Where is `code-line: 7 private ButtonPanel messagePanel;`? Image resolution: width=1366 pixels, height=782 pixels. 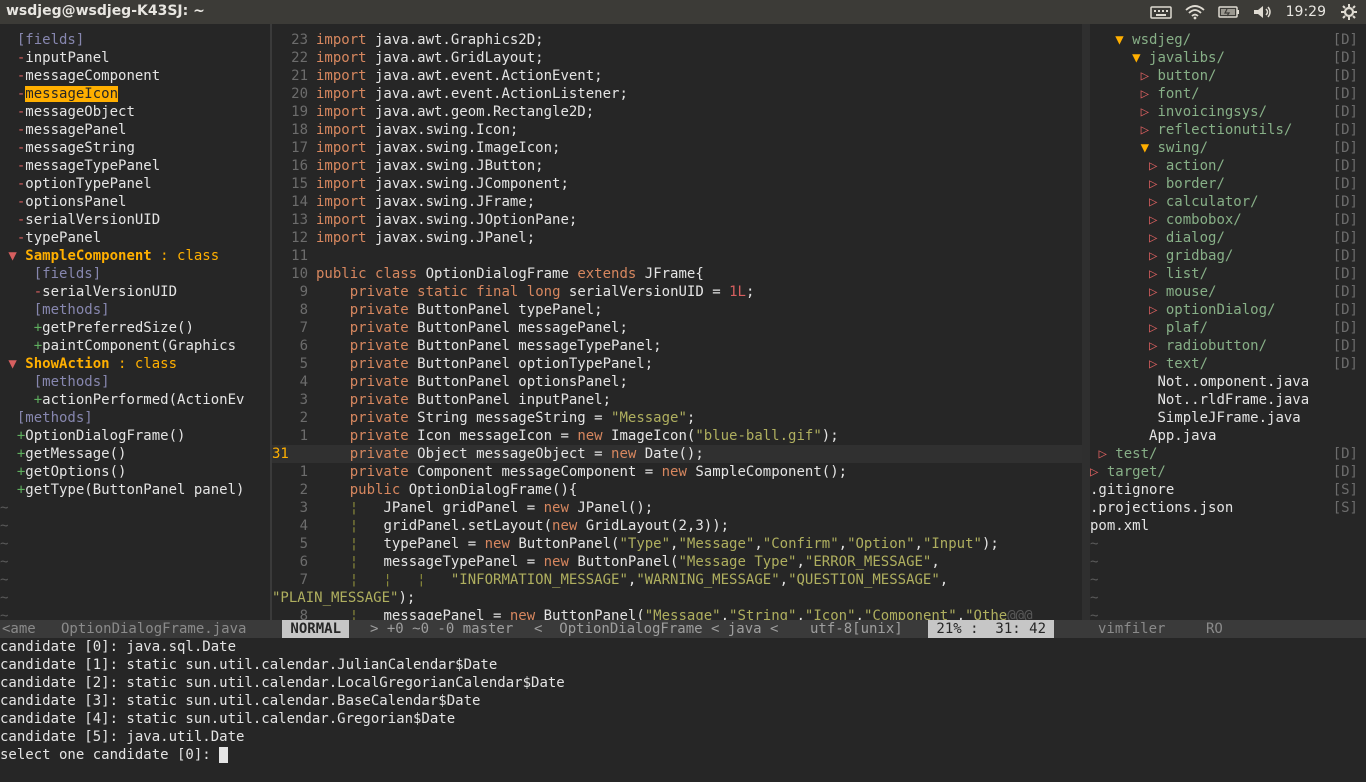 code-line: 7 private ButtonPanel messagePanel; is located at coordinates (677, 328).